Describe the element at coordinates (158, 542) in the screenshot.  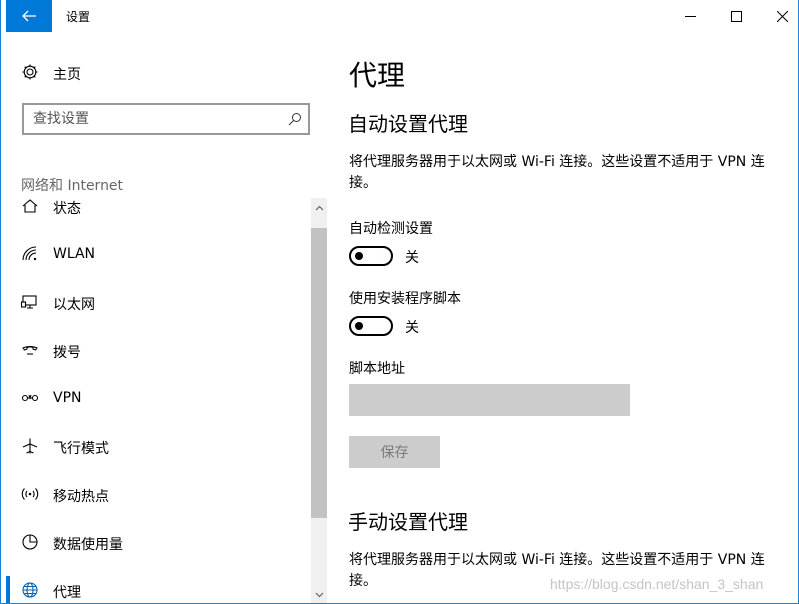
I see `sidebar-item-data-usage: 数据使用量` at that location.